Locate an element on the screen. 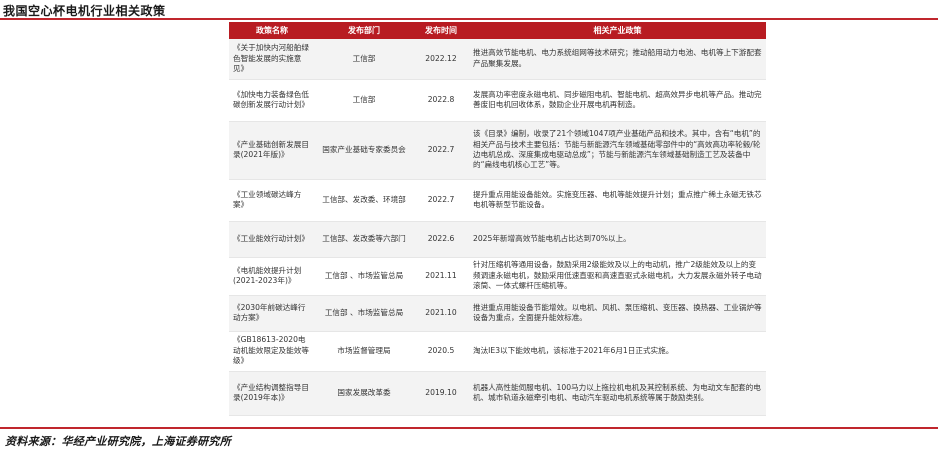 The height and width of the screenshot is (454, 938). source-note: 资料来源：华经产业研究院，上海证券研究所 is located at coordinates (118, 441).